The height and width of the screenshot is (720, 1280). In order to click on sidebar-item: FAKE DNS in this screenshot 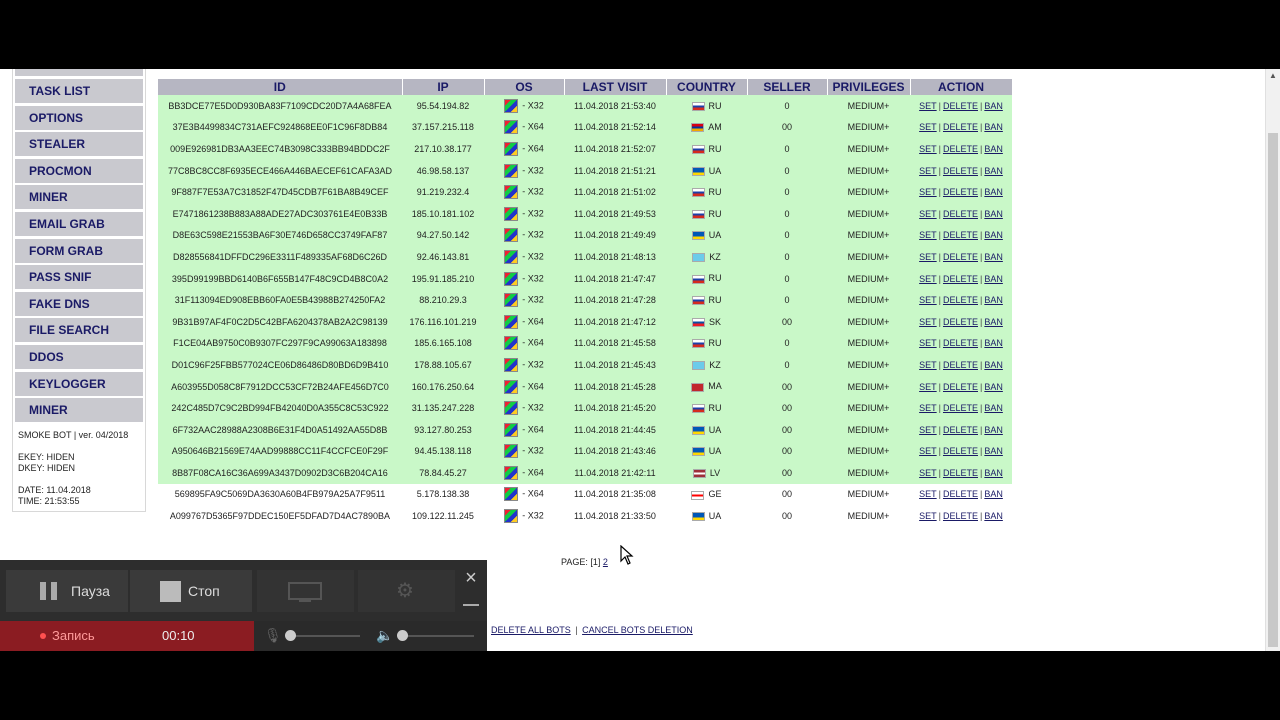, I will do `click(79, 303)`.